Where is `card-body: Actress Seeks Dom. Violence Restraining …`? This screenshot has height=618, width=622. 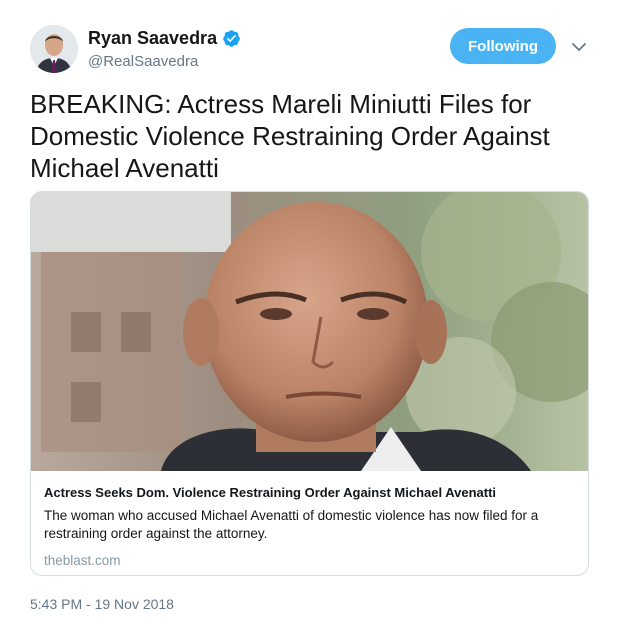 card-body: Actress Seeks Dom. Violence Restraining … is located at coordinates (309, 526).